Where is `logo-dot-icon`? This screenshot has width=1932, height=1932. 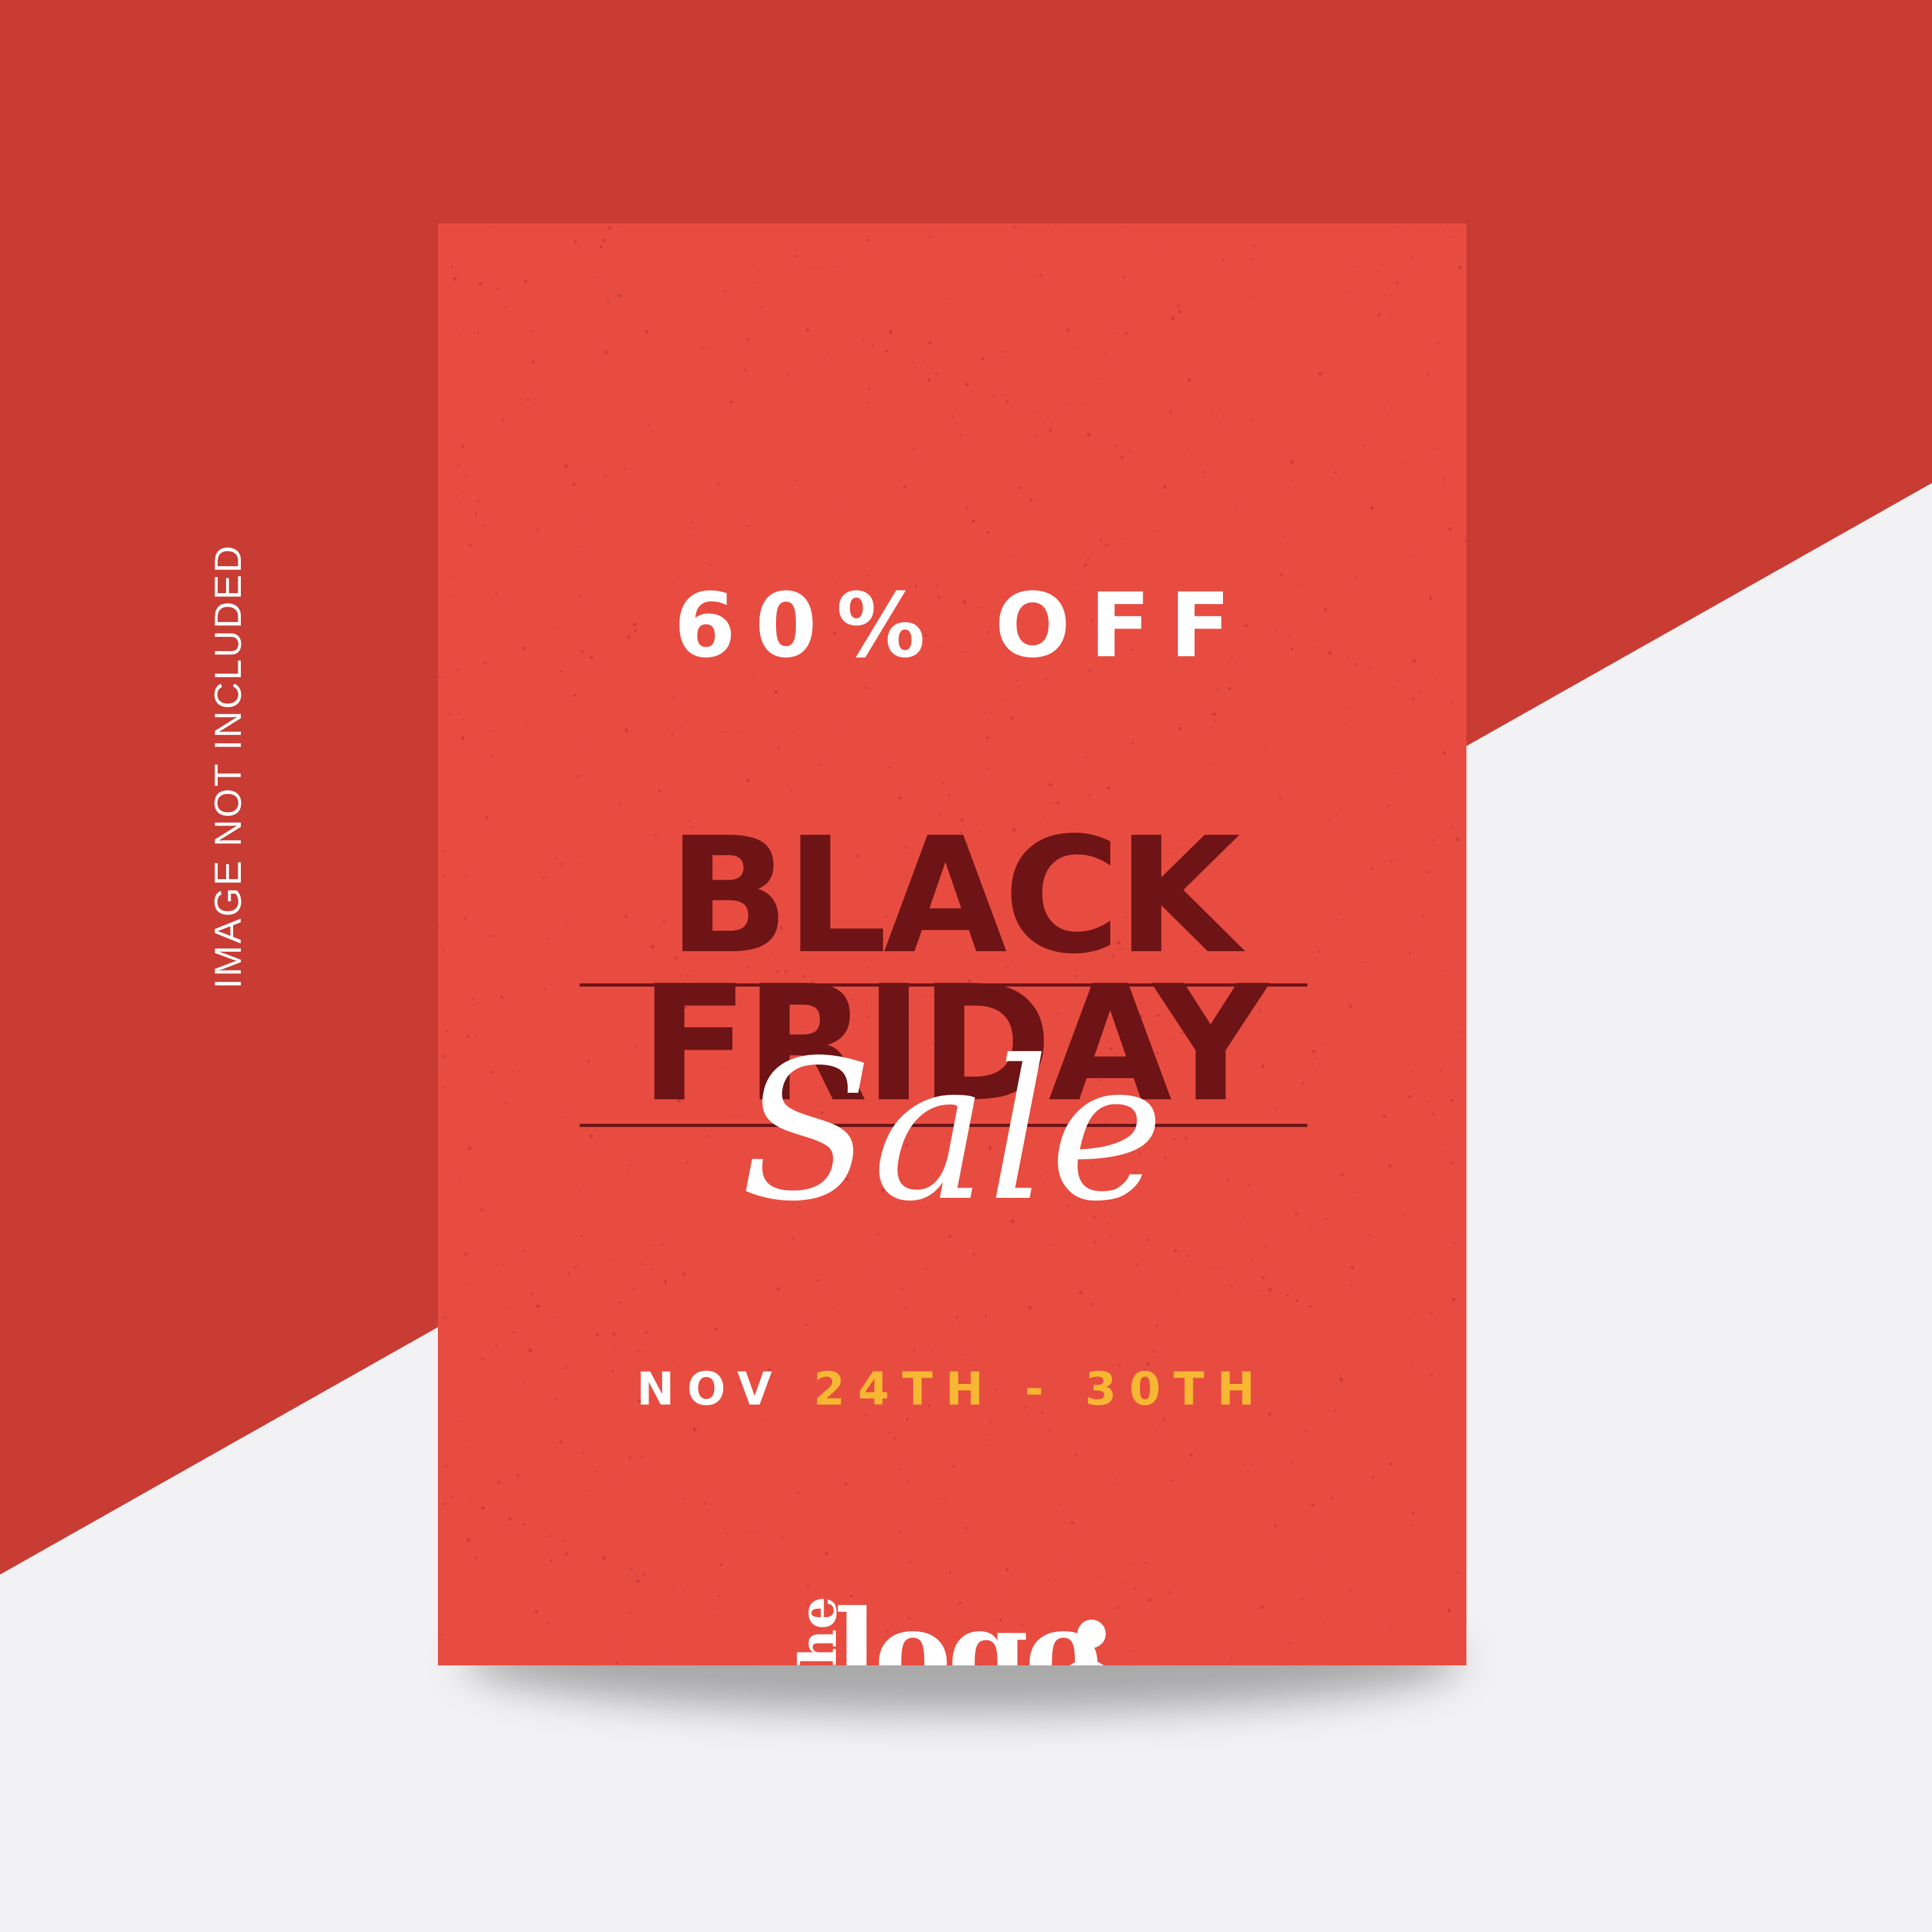 logo-dot-icon is located at coordinates (1092, 1634).